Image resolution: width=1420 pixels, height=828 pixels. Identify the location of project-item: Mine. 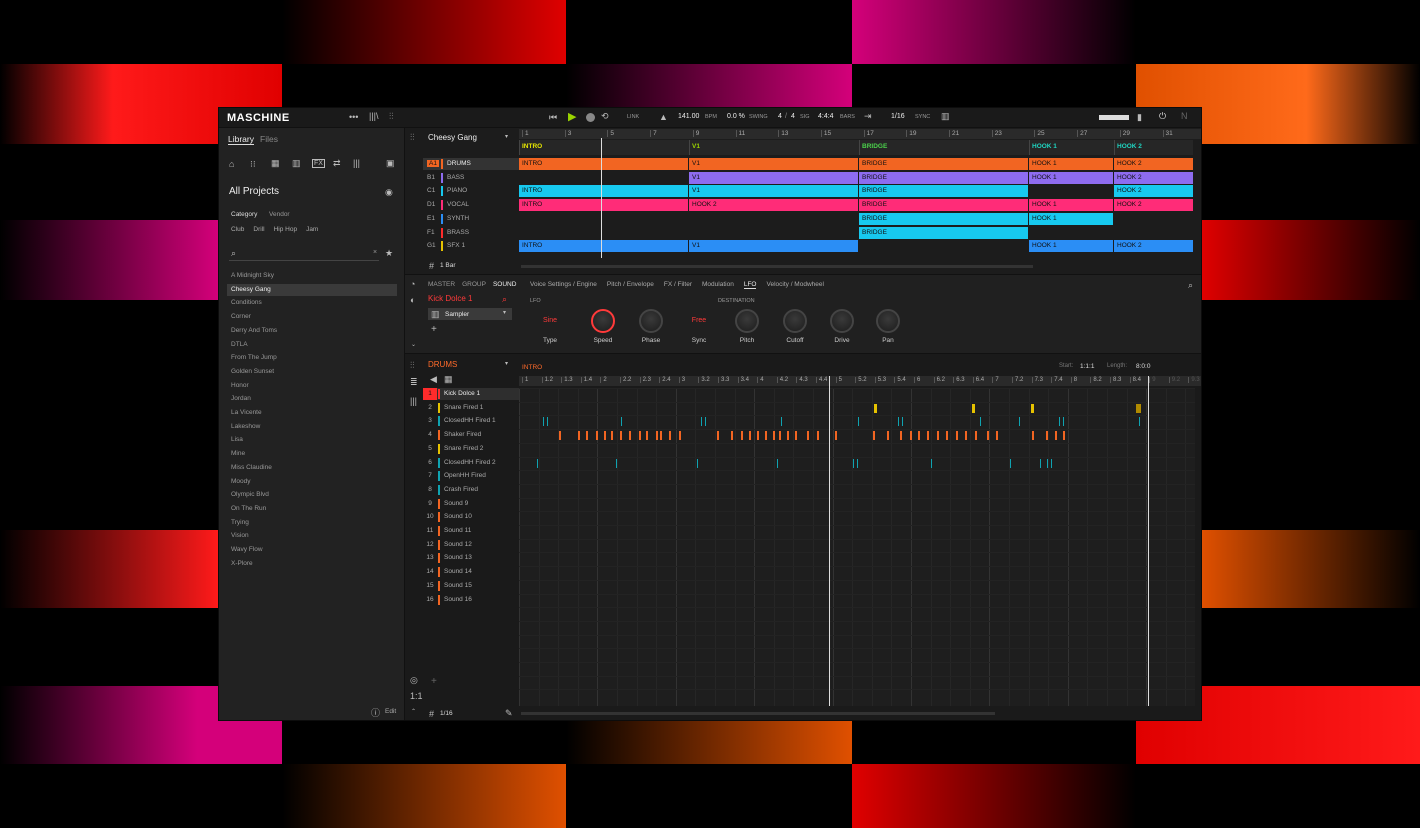
(312, 454).